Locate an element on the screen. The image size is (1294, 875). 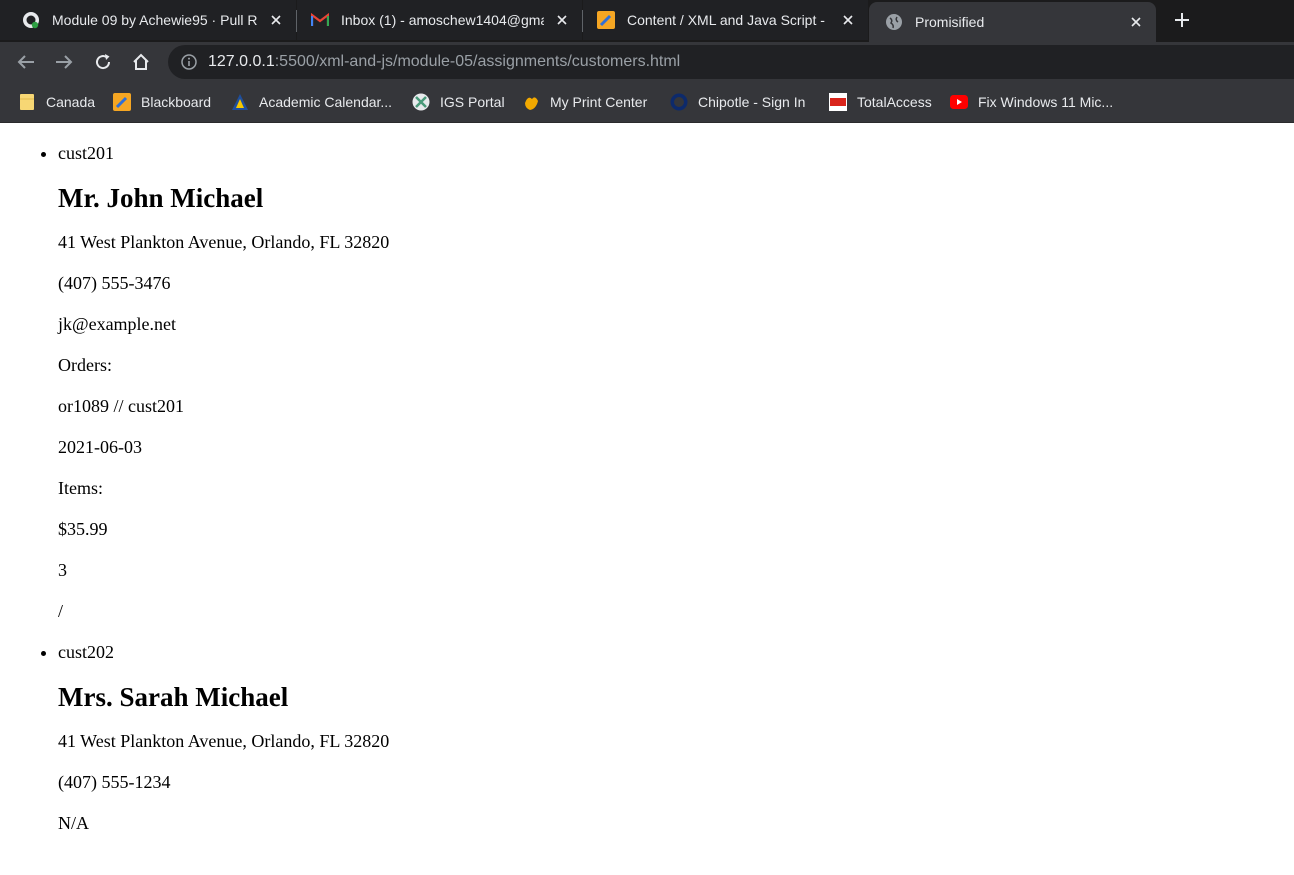
order-reference: or1089 // cust201 is located at coordinates (121, 406).